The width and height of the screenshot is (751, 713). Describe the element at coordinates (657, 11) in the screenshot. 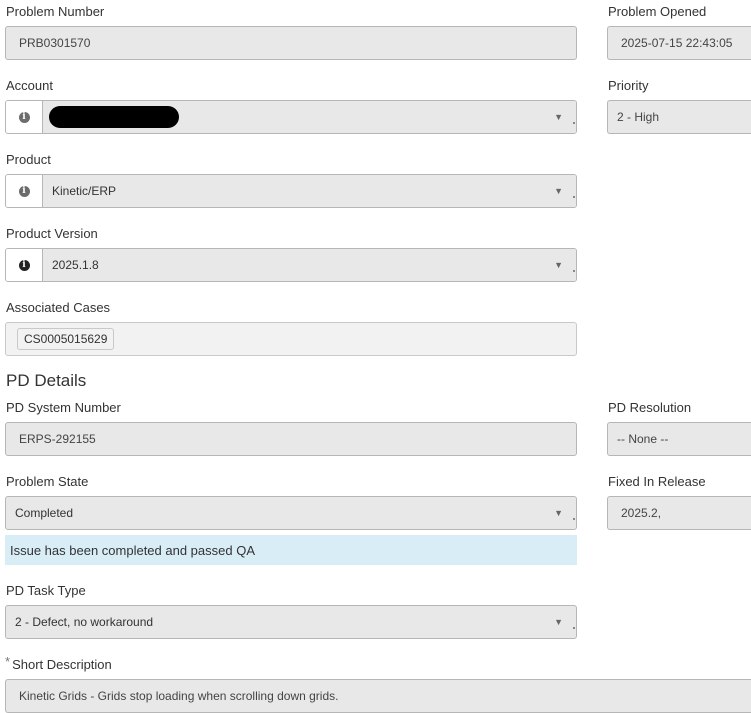

I see `problem-opened-label: Problem Opened` at that location.